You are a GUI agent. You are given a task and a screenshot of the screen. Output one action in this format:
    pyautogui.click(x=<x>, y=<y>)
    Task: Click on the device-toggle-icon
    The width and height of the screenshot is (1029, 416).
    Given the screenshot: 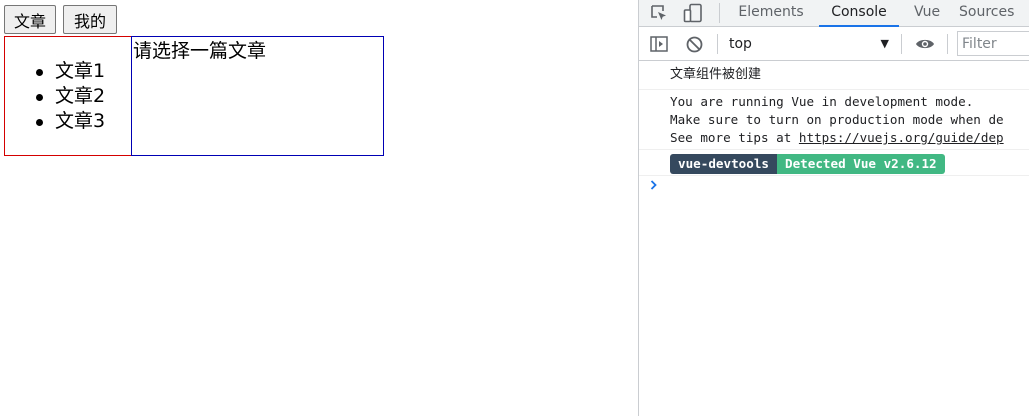 What is the action you would take?
    pyautogui.click(x=693, y=13)
    